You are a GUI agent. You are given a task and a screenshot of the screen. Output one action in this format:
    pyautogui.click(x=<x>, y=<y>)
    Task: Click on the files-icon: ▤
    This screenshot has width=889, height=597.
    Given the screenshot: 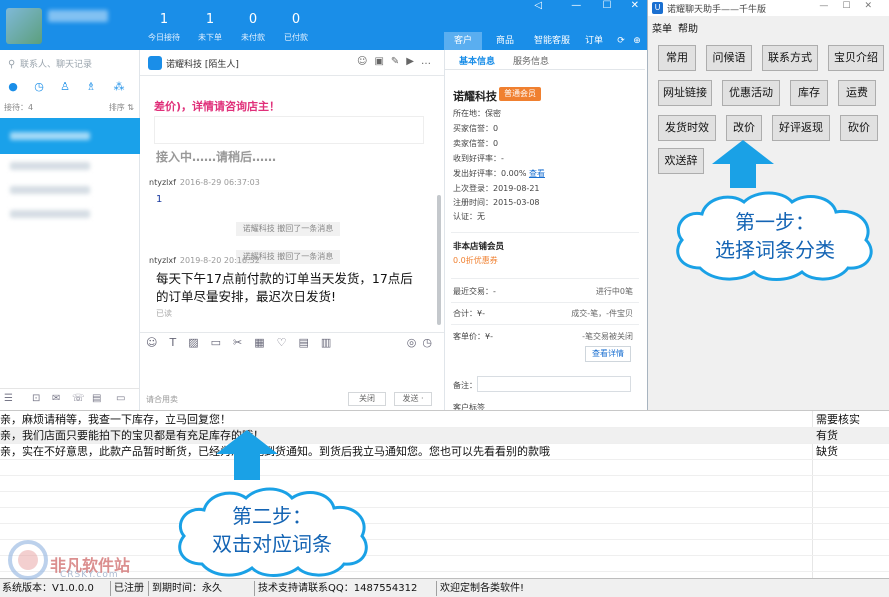 What is the action you would take?
    pyautogui.click(x=96, y=398)
    